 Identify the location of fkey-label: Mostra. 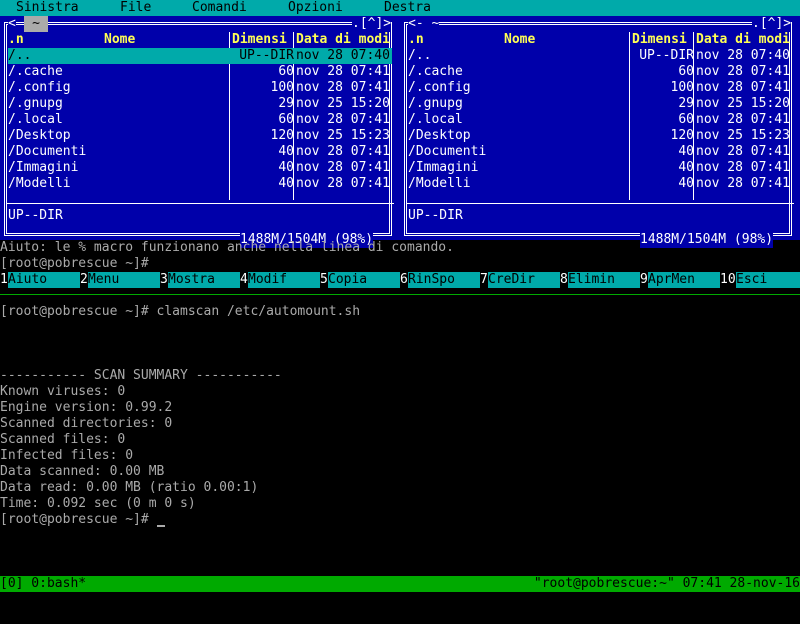
(204, 280).